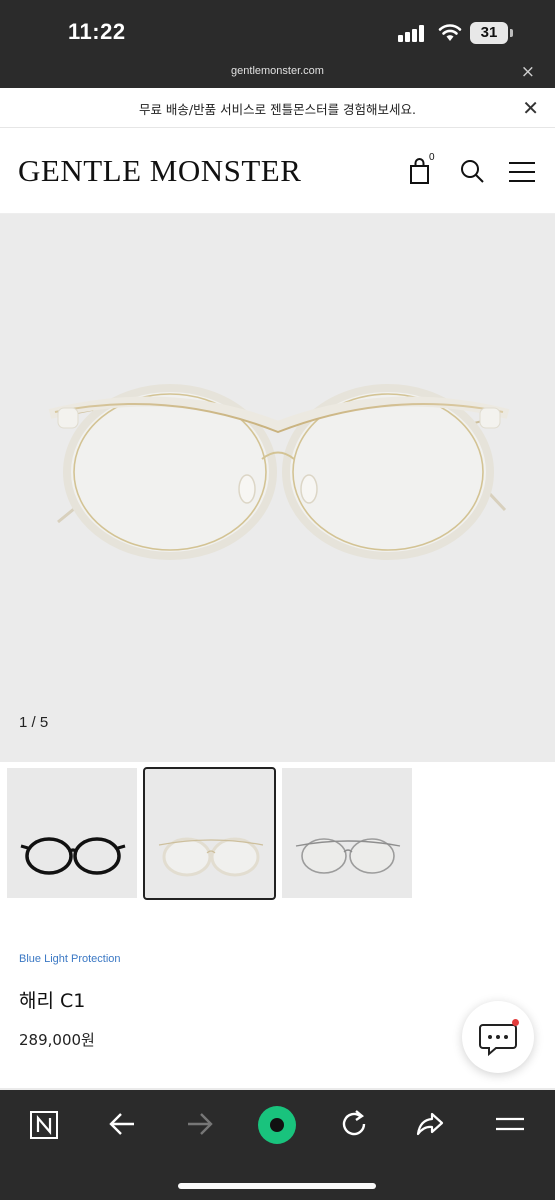 Image resolution: width=555 pixels, height=1200 pixels. What do you see at coordinates (432, 157) in the screenshot?
I see `bag-count: 0` at bounding box center [432, 157].